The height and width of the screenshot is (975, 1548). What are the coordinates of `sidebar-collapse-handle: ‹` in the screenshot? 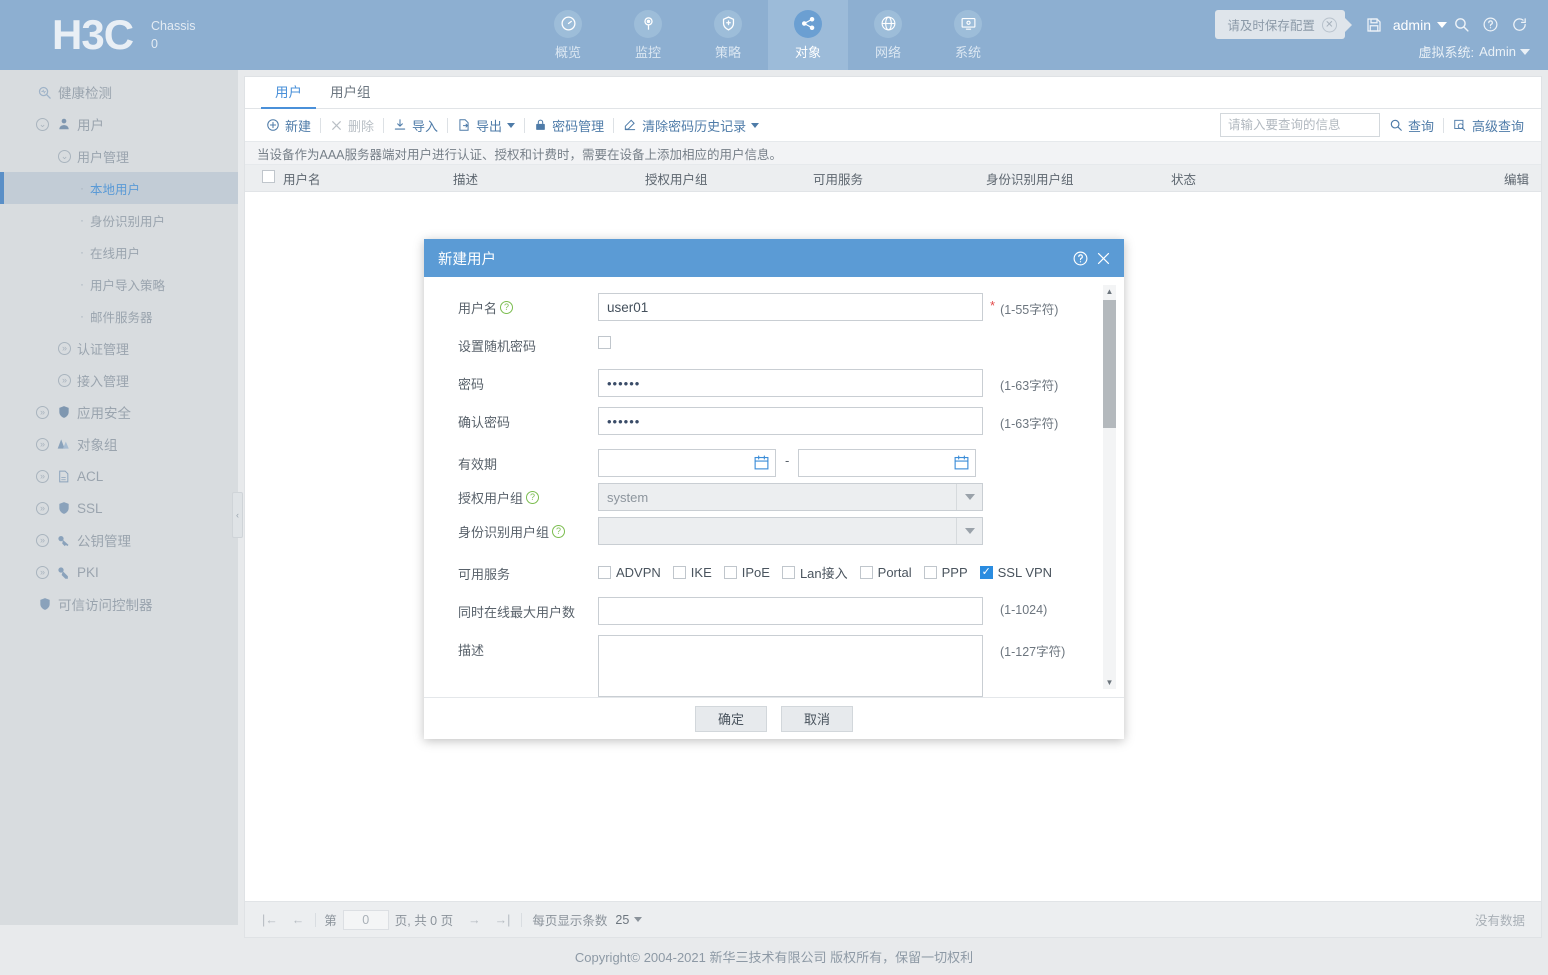 It's located at (237, 515).